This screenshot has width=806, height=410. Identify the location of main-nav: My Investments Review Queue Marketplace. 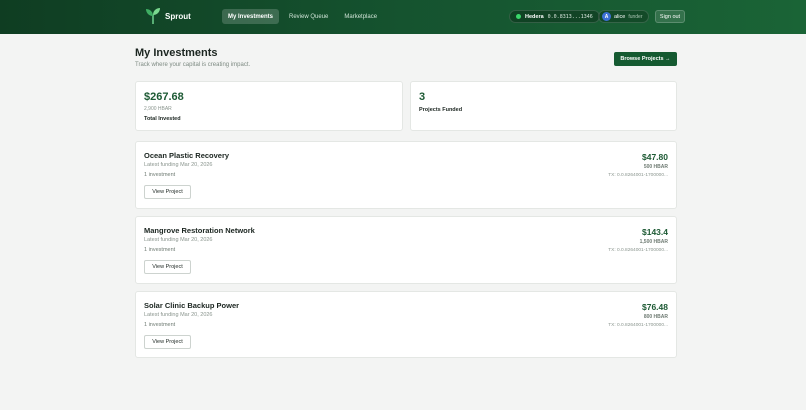
(302, 16).